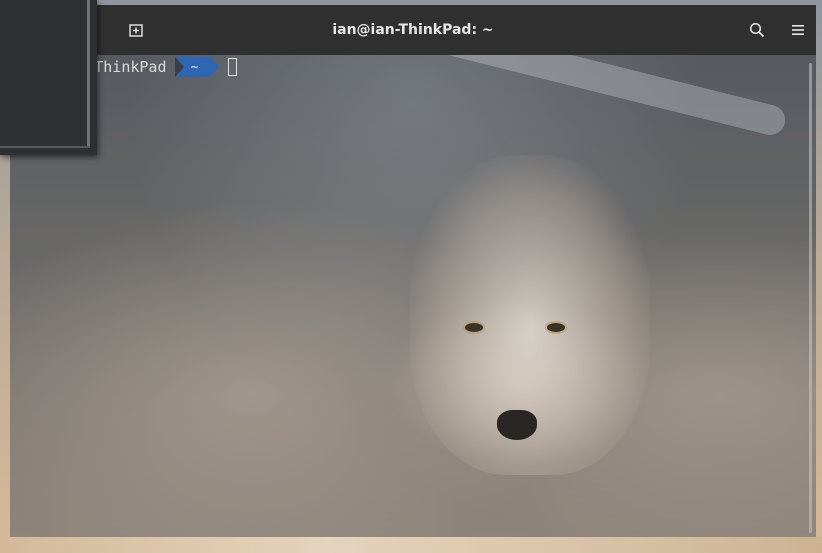 The width and height of the screenshot is (822, 553). Describe the element at coordinates (810, 298) in the screenshot. I see `terminal-scrollbar` at that location.